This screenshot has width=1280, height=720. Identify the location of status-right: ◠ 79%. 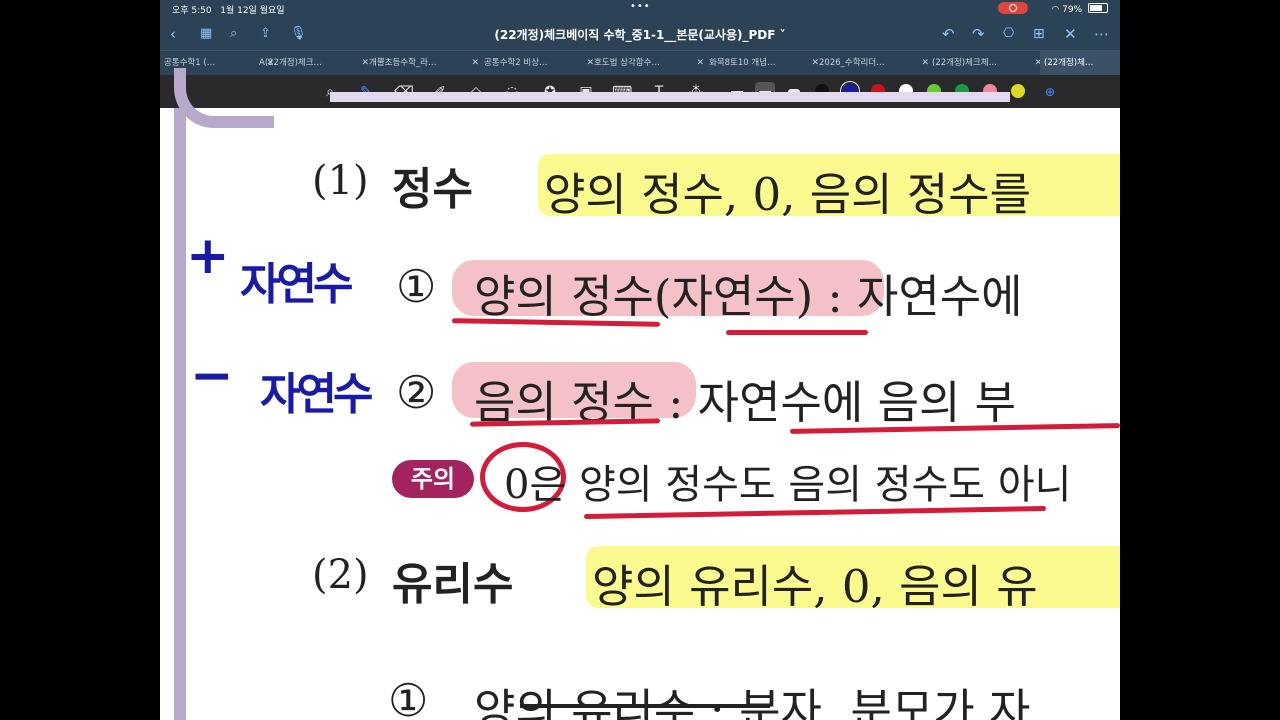
(1079, 9).